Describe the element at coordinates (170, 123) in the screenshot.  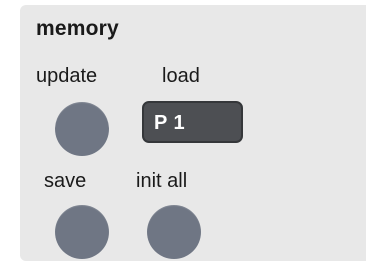
I see `preset-value: P 1` at that location.